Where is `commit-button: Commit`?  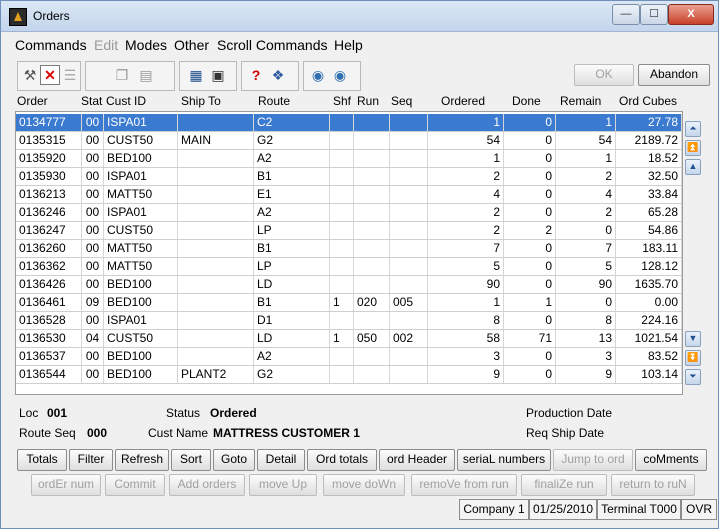
commit-button: Commit is located at coordinates (135, 485).